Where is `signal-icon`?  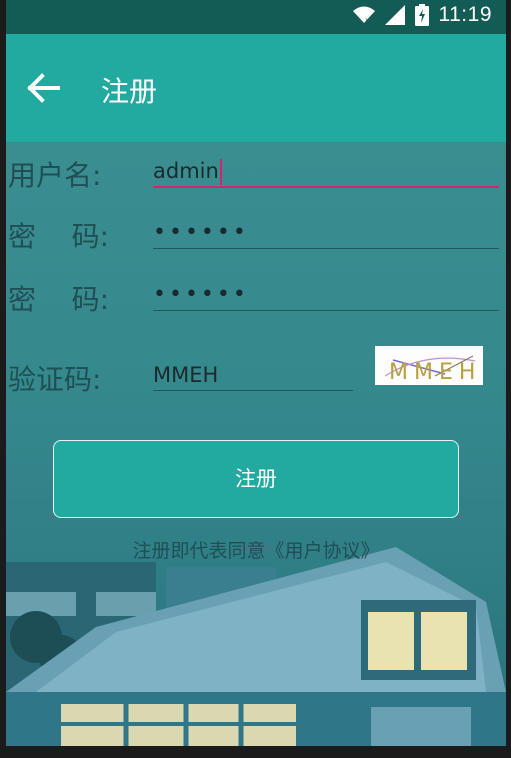
signal-icon is located at coordinates (394, 15).